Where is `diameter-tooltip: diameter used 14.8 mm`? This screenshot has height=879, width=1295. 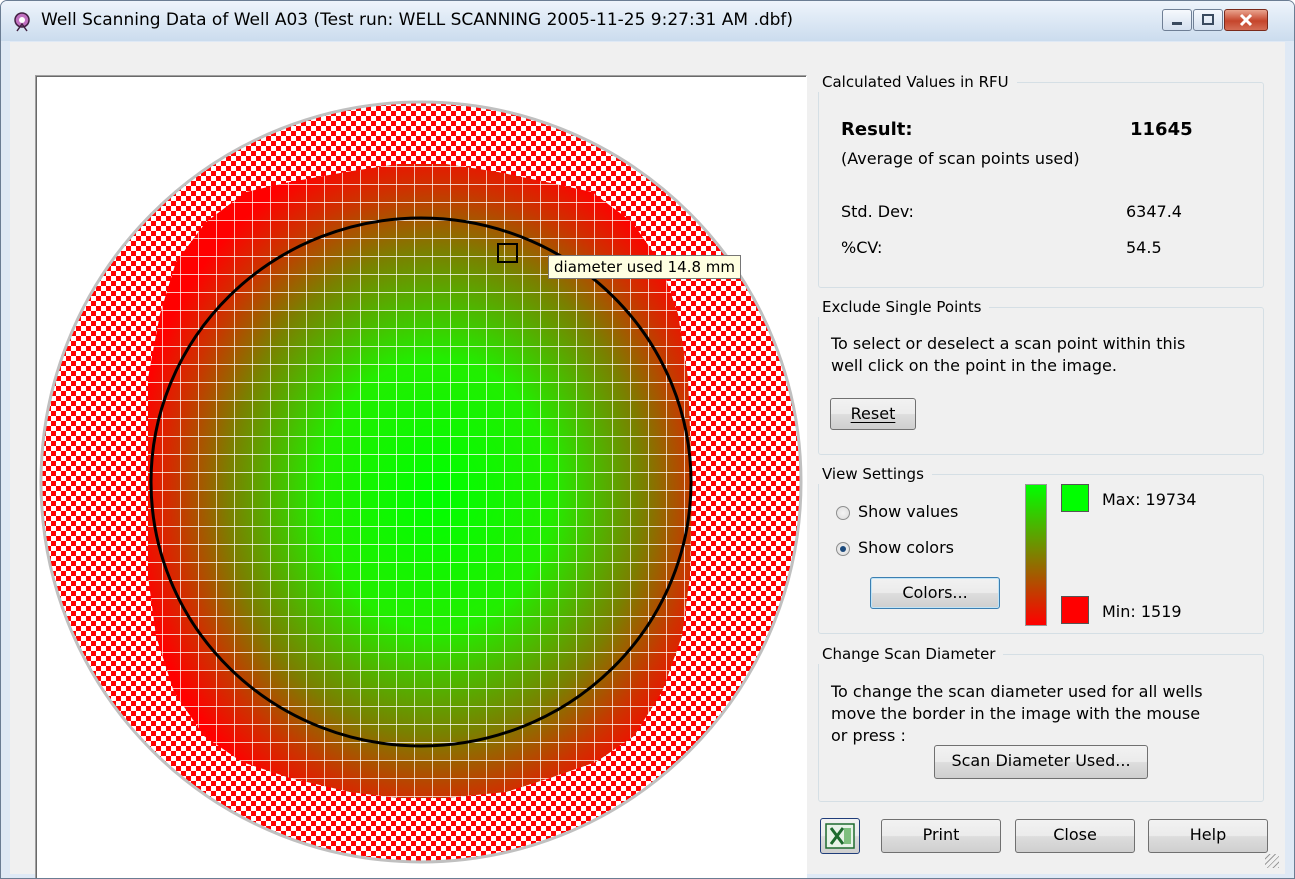 diameter-tooltip: diameter used 14.8 mm is located at coordinates (644, 267).